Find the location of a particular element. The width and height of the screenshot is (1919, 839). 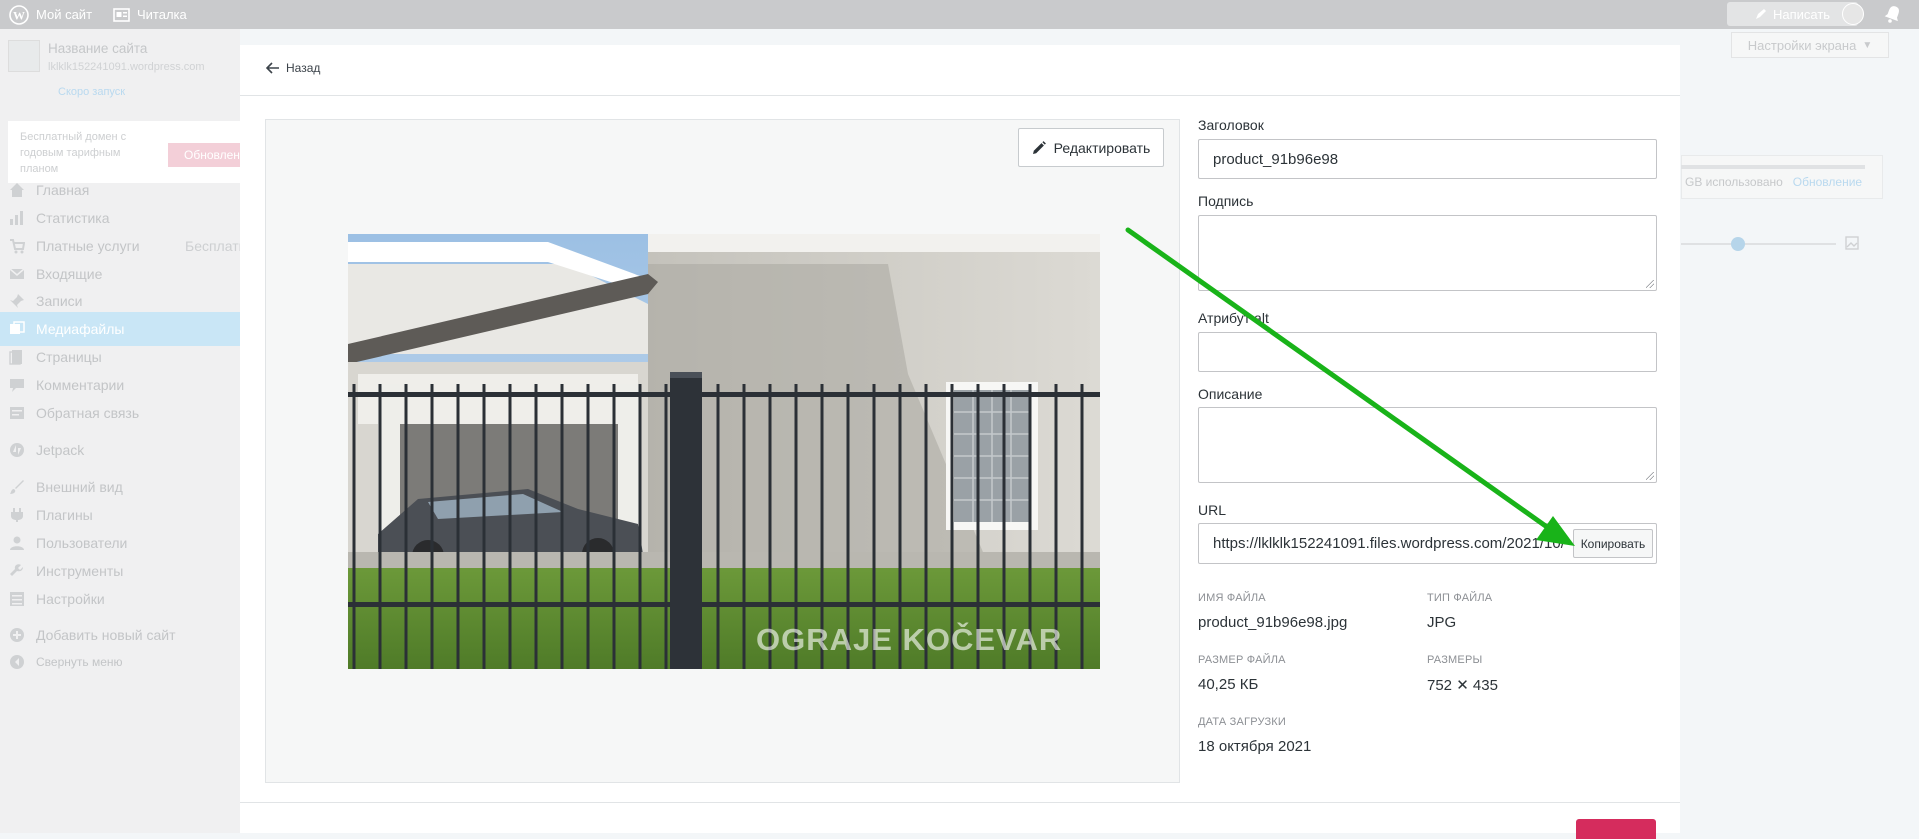

filesize-value: 40,25 КБ is located at coordinates (1228, 684).